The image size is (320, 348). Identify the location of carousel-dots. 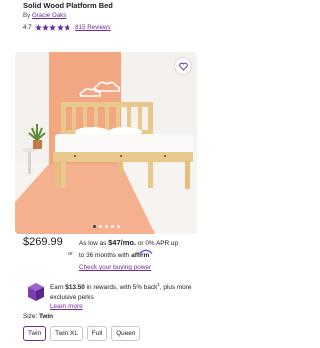
(106, 226).